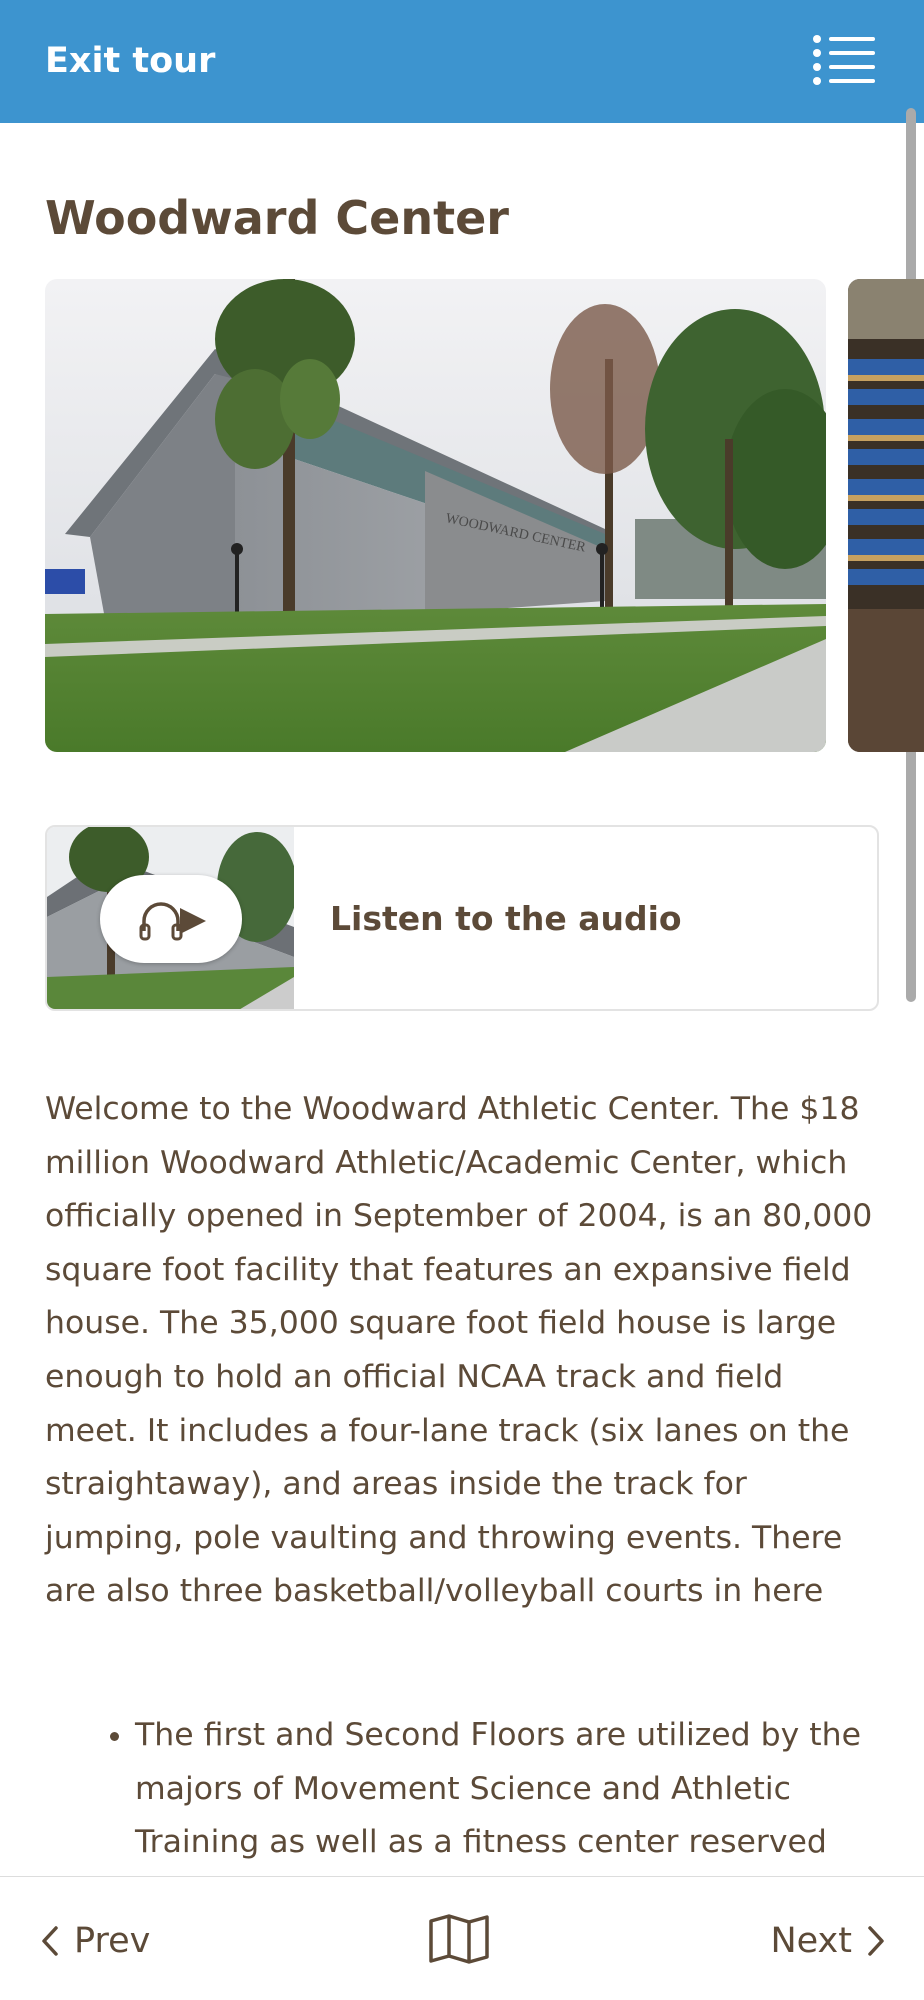 Image resolution: width=924 pixels, height=2000 pixels. What do you see at coordinates (130, 61) in the screenshot?
I see `exit-tour-button: Exit tour` at bounding box center [130, 61].